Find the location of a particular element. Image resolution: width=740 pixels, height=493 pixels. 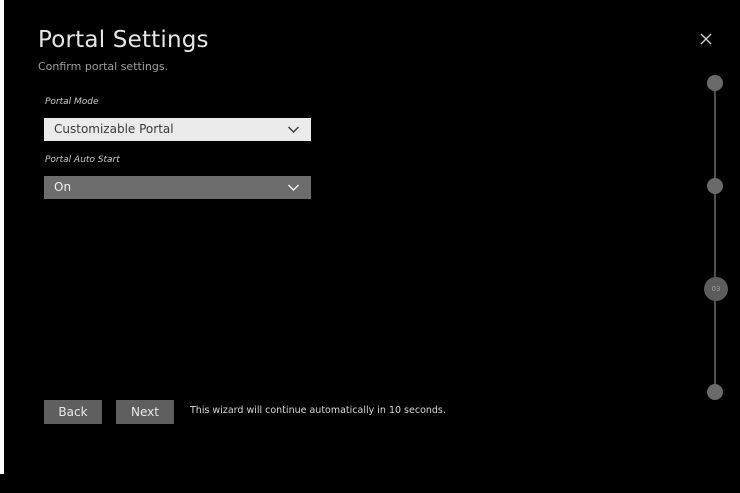

portal-mode-dropdown: Customizable Portal is located at coordinates (177, 129).